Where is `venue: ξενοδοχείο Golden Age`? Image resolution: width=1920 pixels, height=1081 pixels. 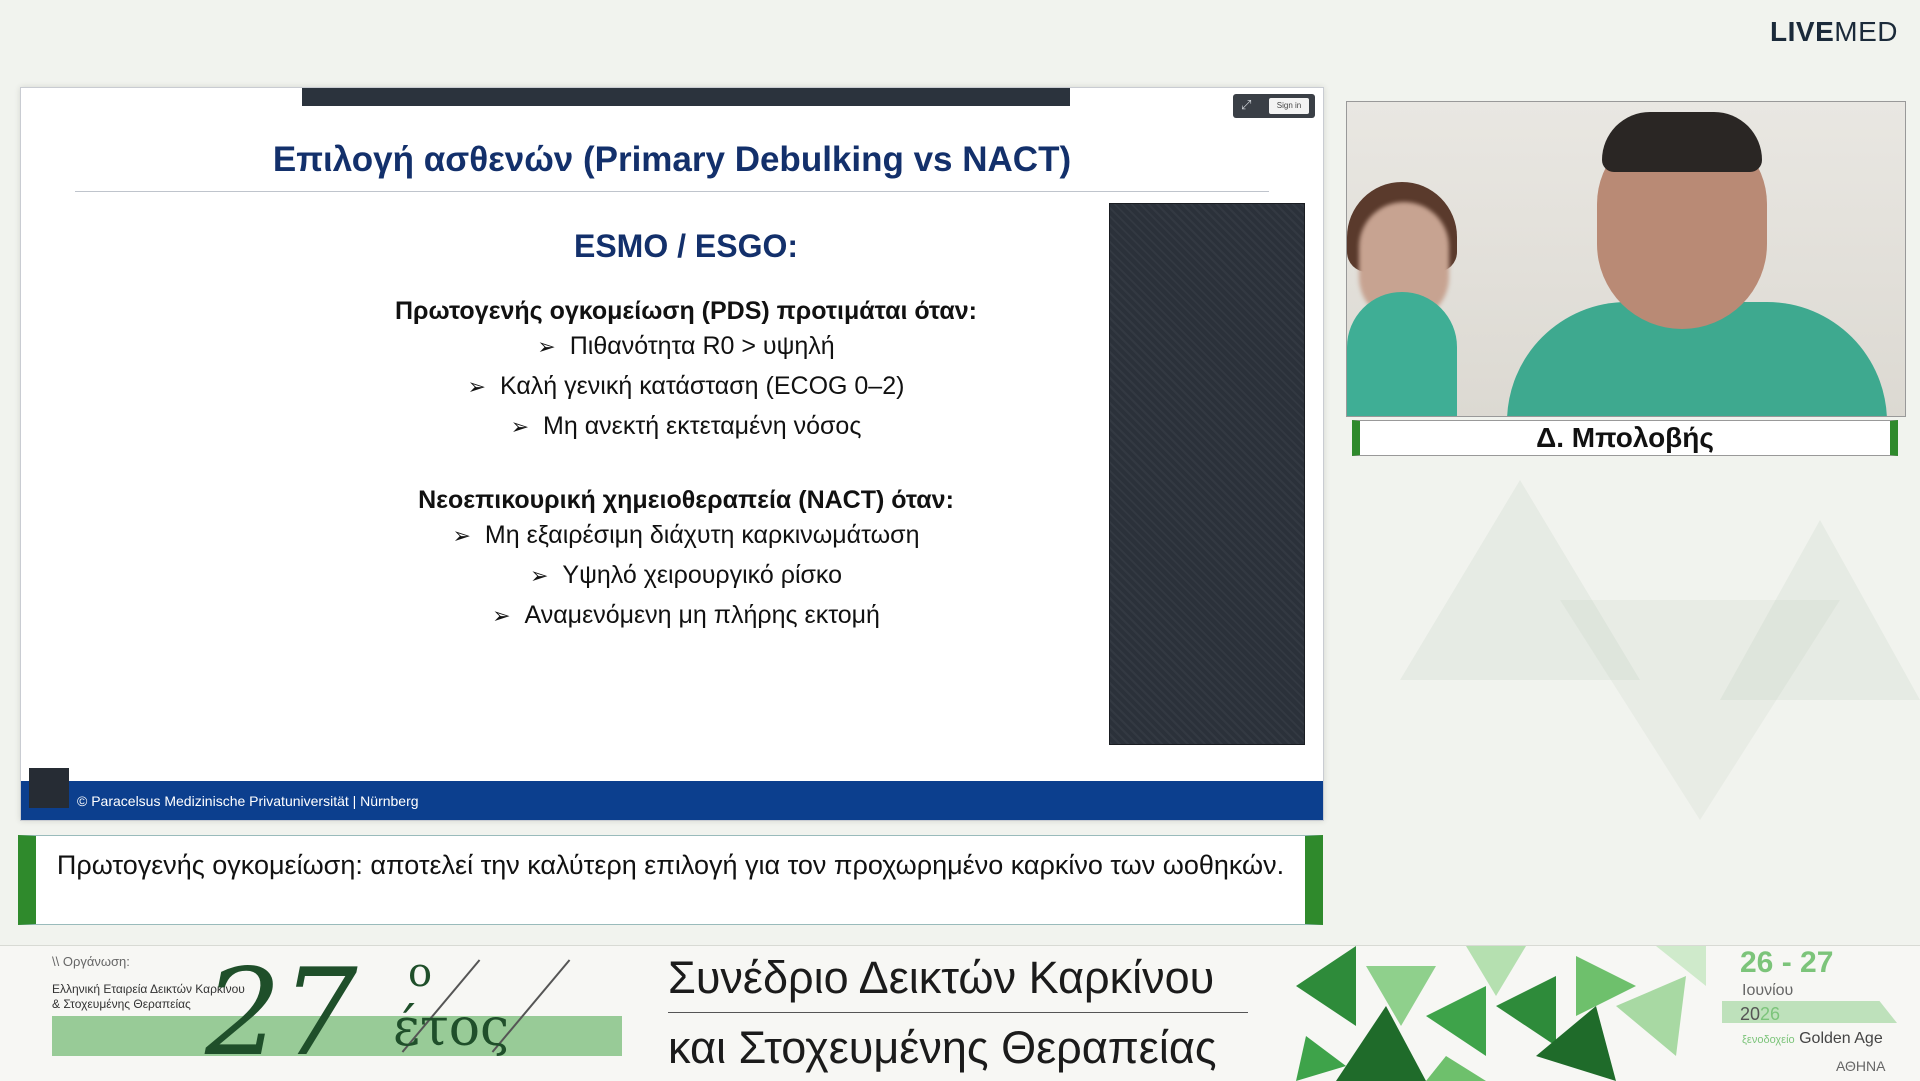 venue: ξενοδοχείο Golden Age is located at coordinates (1812, 1038).